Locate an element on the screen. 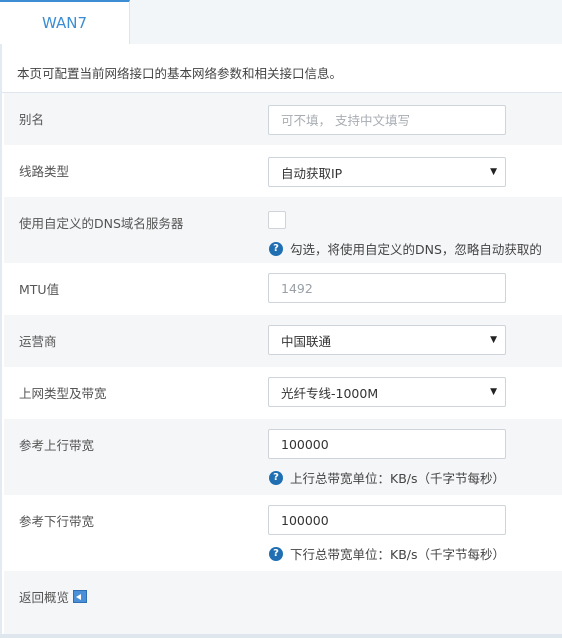 This screenshot has height=638, width=562. download-hint: ? 下行总带宽单位：KB/s（千字节每秒） is located at coordinates (387, 553).